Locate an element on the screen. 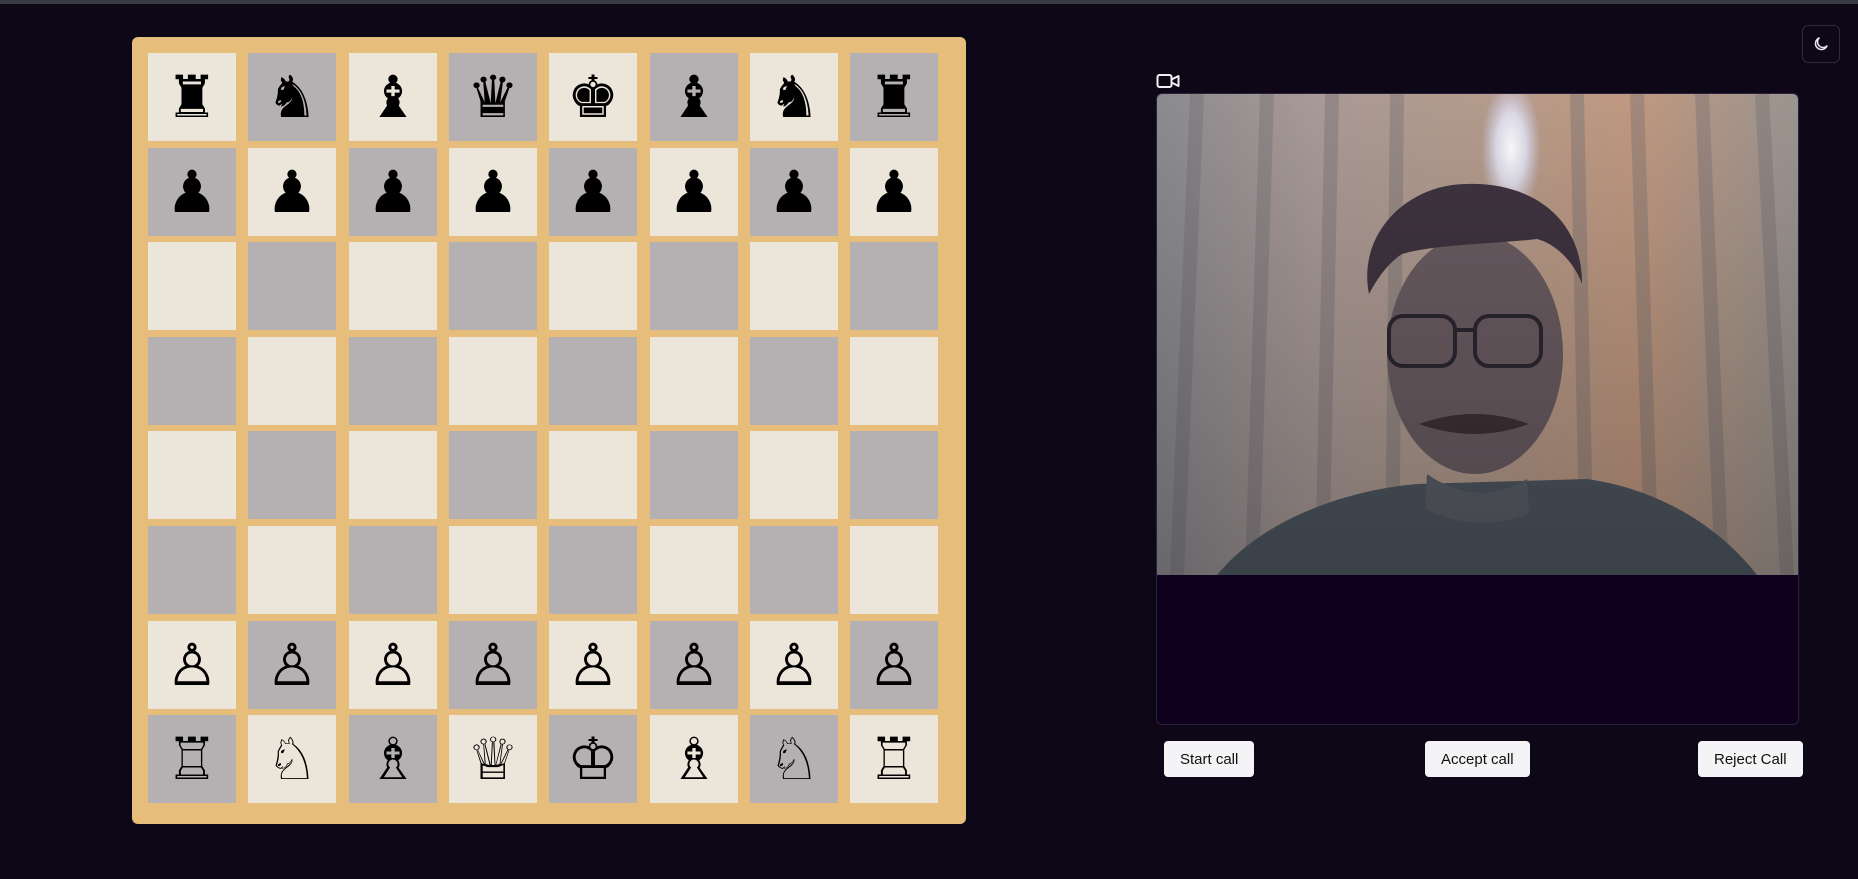 Image resolution: width=1858 pixels, height=879 pixels. black-king-icon: ♚ is located at coordinates (593, 97).